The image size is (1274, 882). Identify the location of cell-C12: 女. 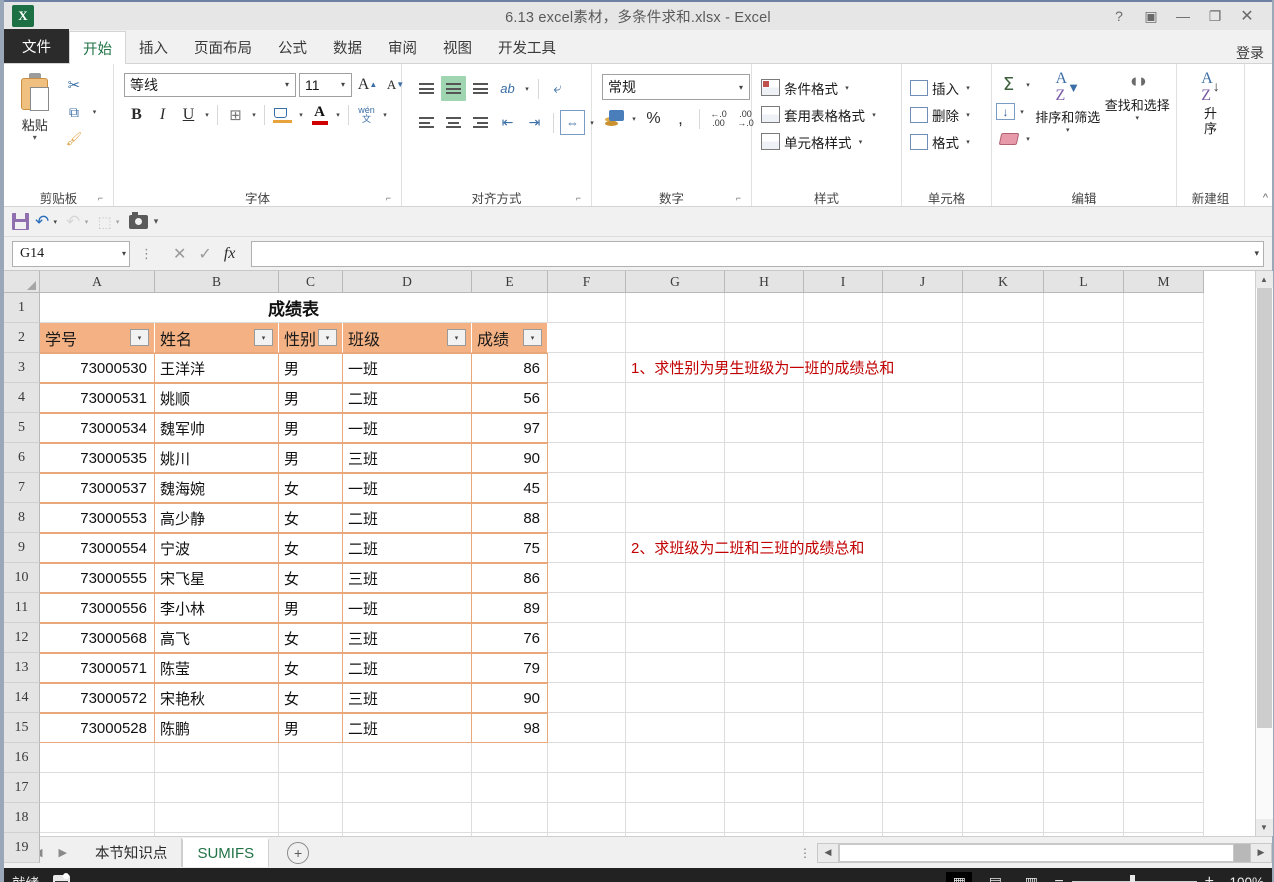
(311, 638).